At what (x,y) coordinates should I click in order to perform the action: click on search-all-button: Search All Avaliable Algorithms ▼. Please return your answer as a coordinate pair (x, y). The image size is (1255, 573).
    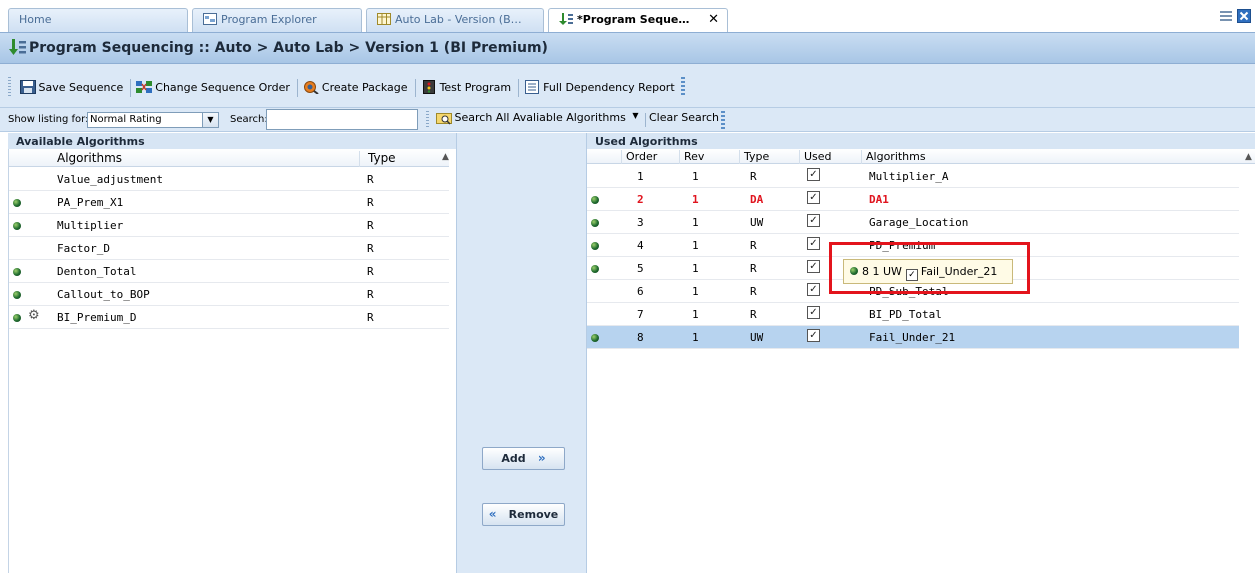
    Looking at the image, I should click on (537, 118).